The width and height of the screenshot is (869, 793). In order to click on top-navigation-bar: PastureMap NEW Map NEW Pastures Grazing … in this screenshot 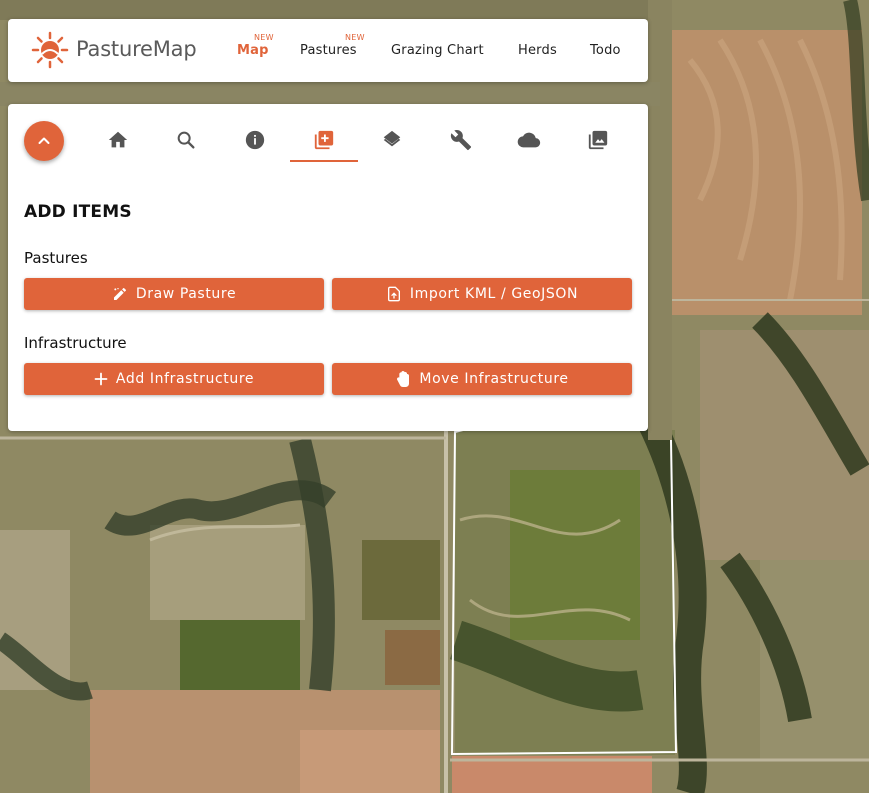, I will do `click(328, 50)`.